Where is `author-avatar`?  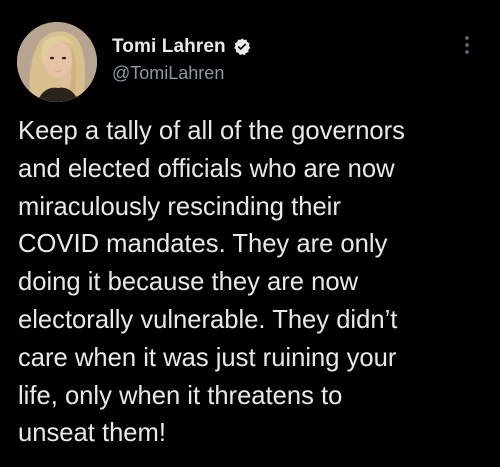 author-avatar is located at coordinates (57, 62).